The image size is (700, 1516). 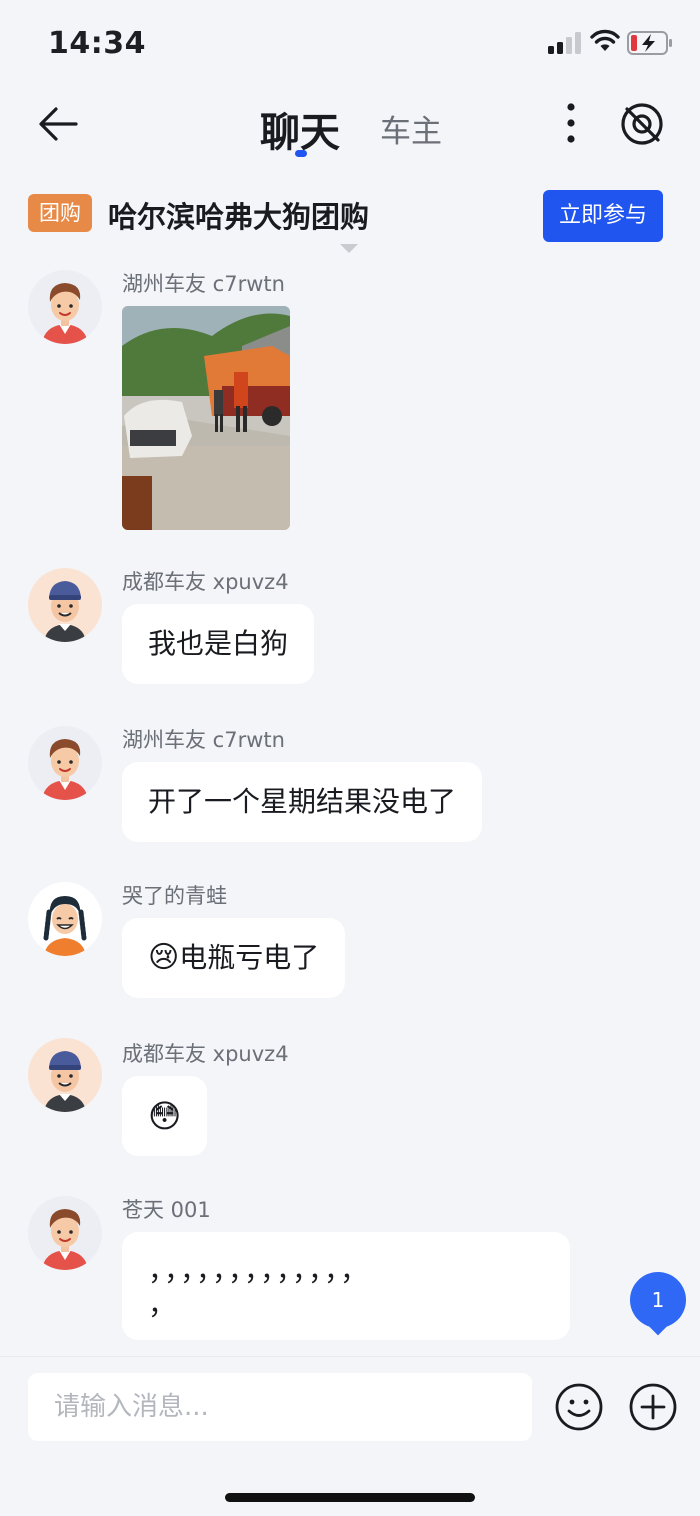 I want to click on flushed-face-emoji: 😳, so click(x=165, y=1116).